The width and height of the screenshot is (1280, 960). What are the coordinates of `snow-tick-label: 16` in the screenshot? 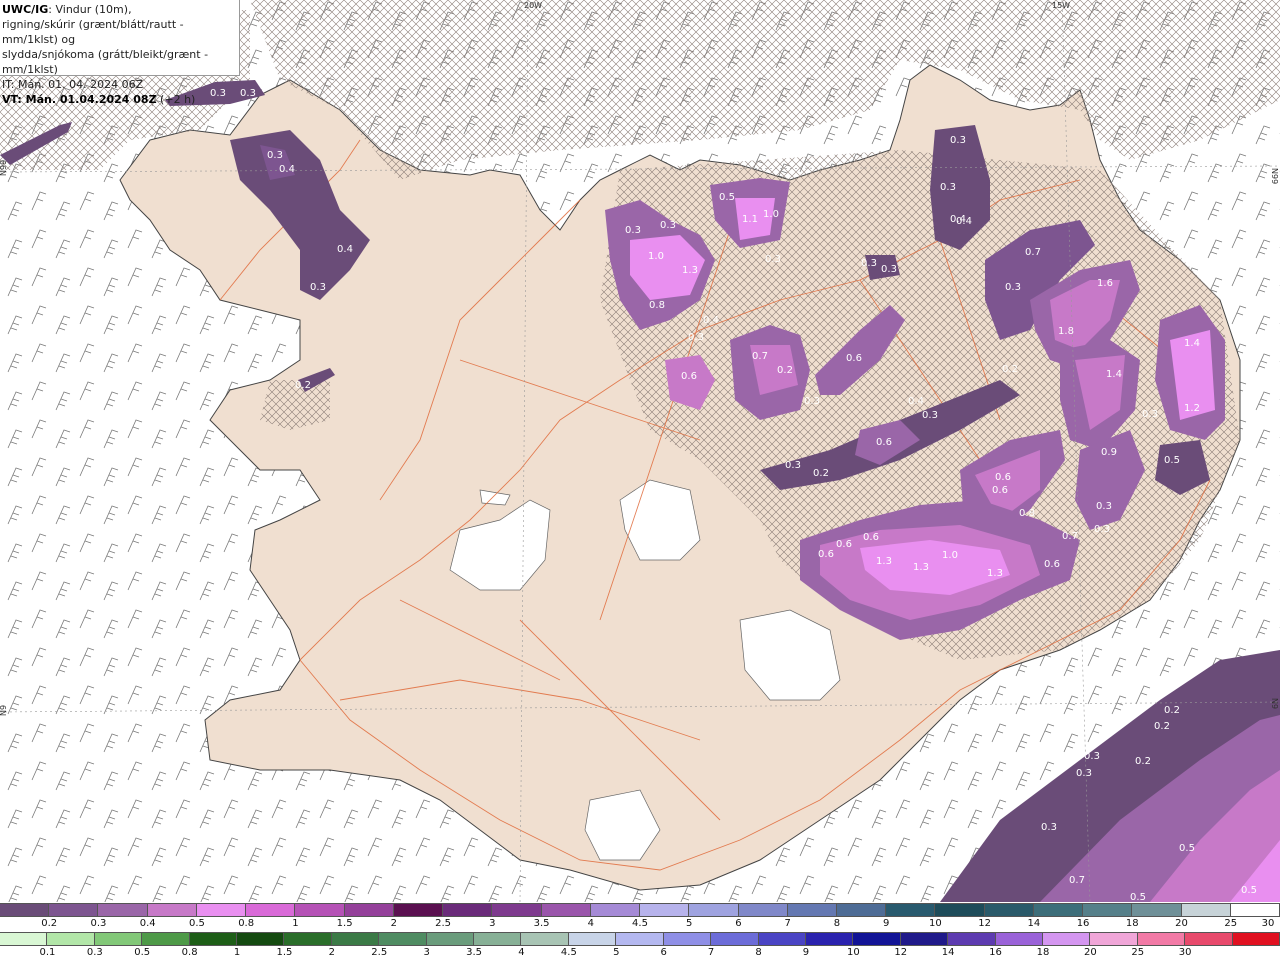 It's located at (1083, 923).